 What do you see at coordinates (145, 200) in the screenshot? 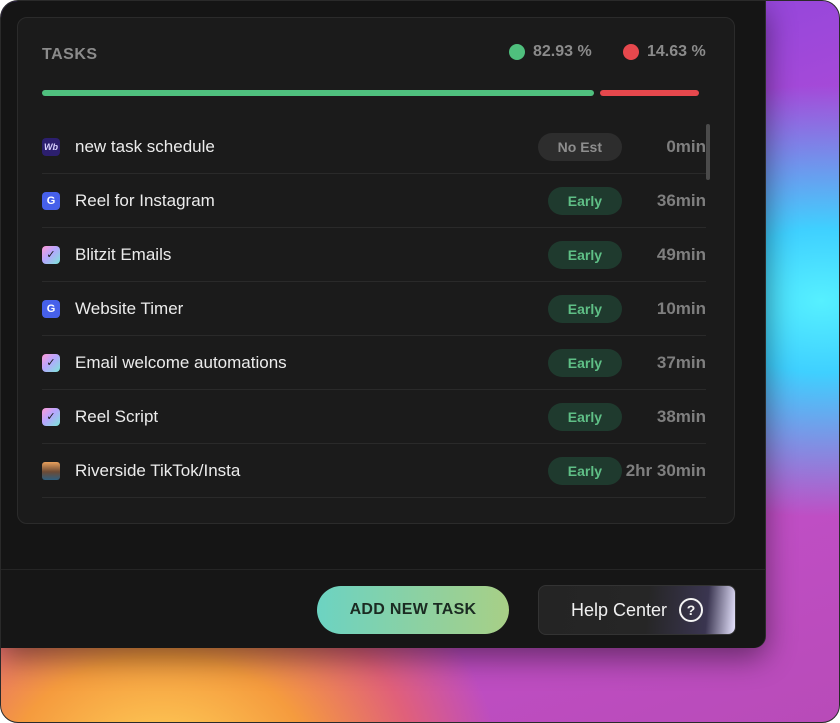
I see `task-name: Reel for Instagram` at bounding box center [145, 200].